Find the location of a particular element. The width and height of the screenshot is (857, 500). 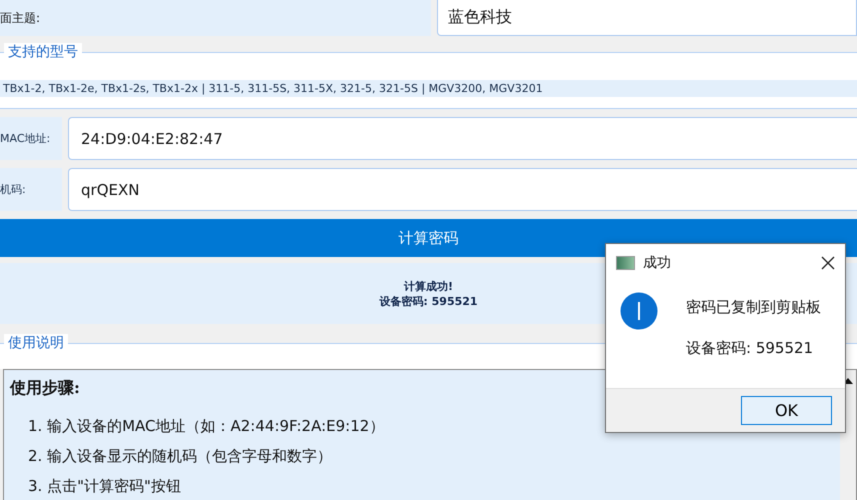

help-heading: 使用步骤: is located at coordinates (45, 388).